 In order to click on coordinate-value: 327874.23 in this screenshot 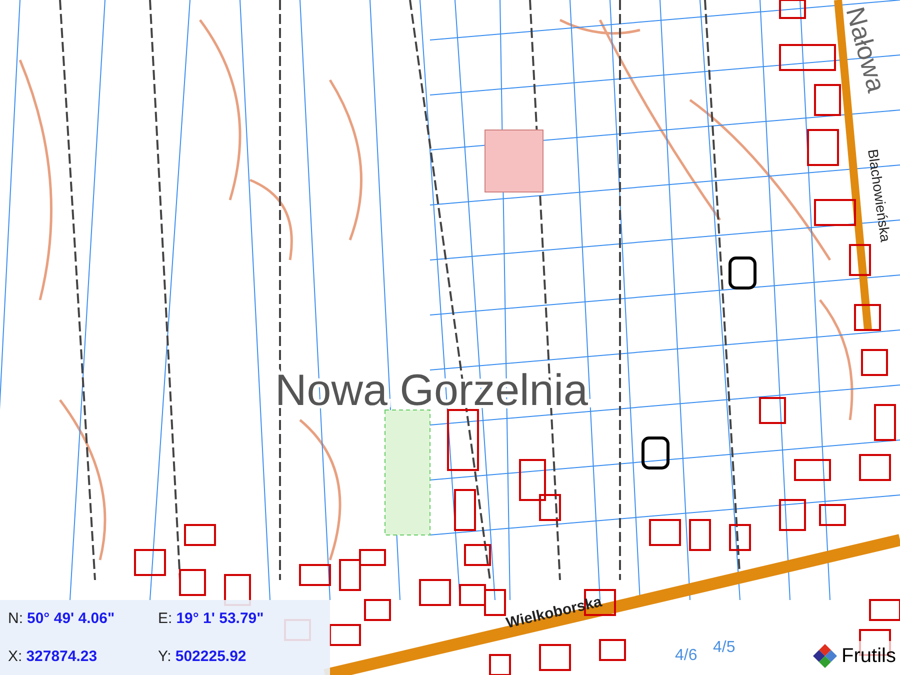, I will do `click(62, 656)`.